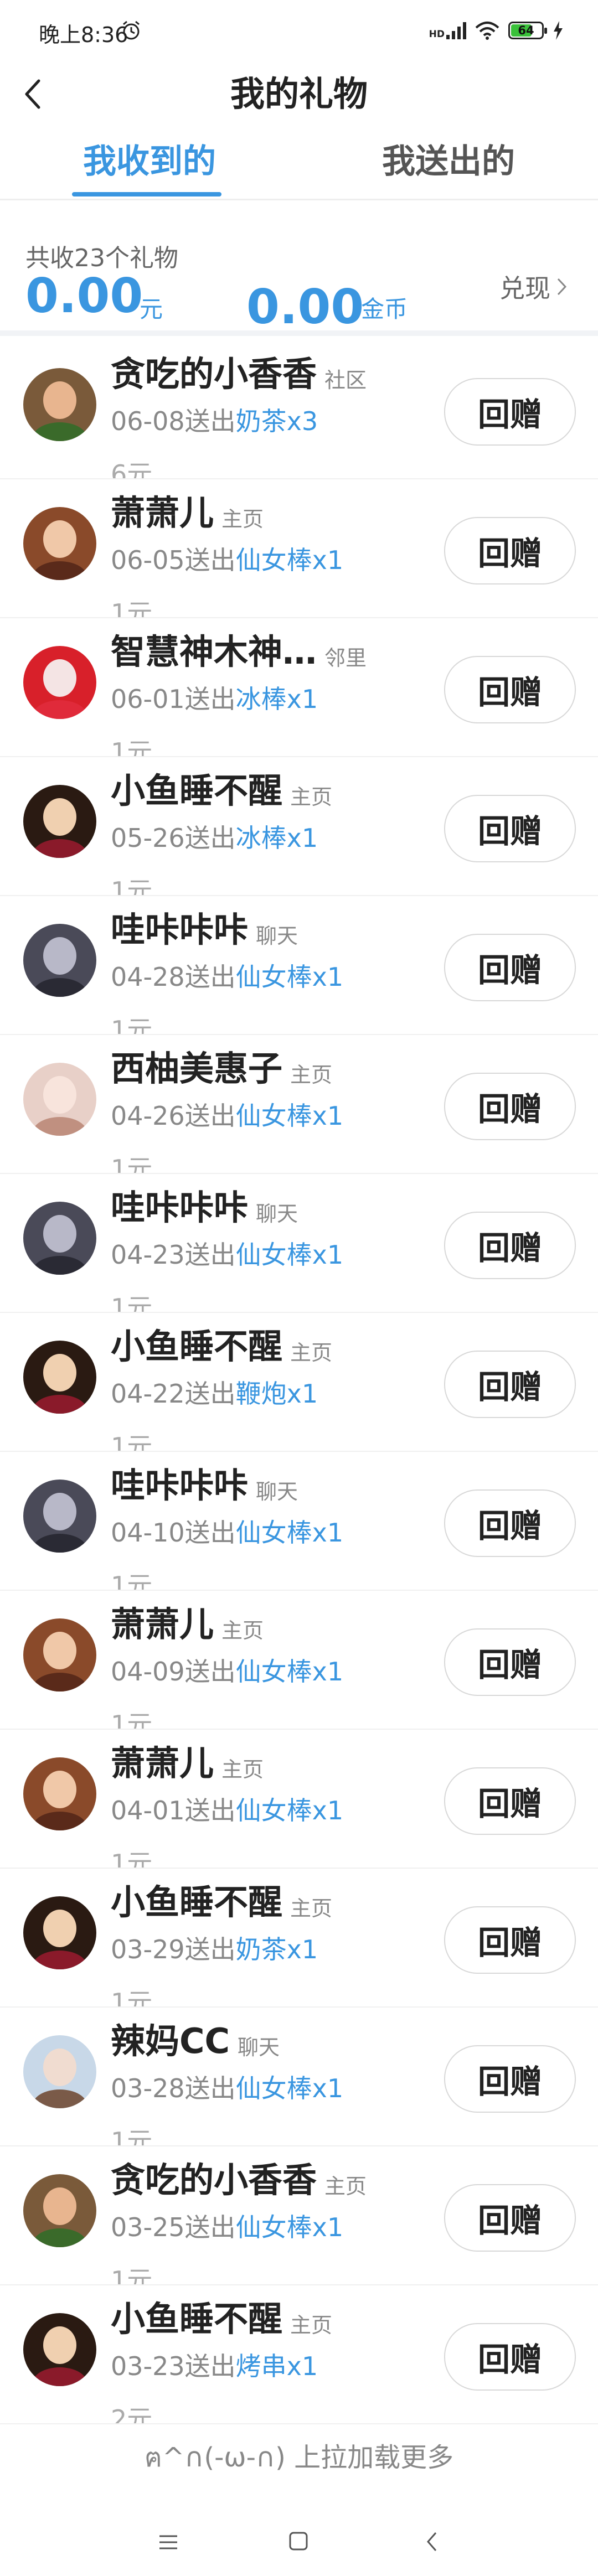 The image size is (598, 2576). What do you see at coordinates (132, 469) in the screenshot?
I see `gift-value: 6元` at bounding box center [132, 469].